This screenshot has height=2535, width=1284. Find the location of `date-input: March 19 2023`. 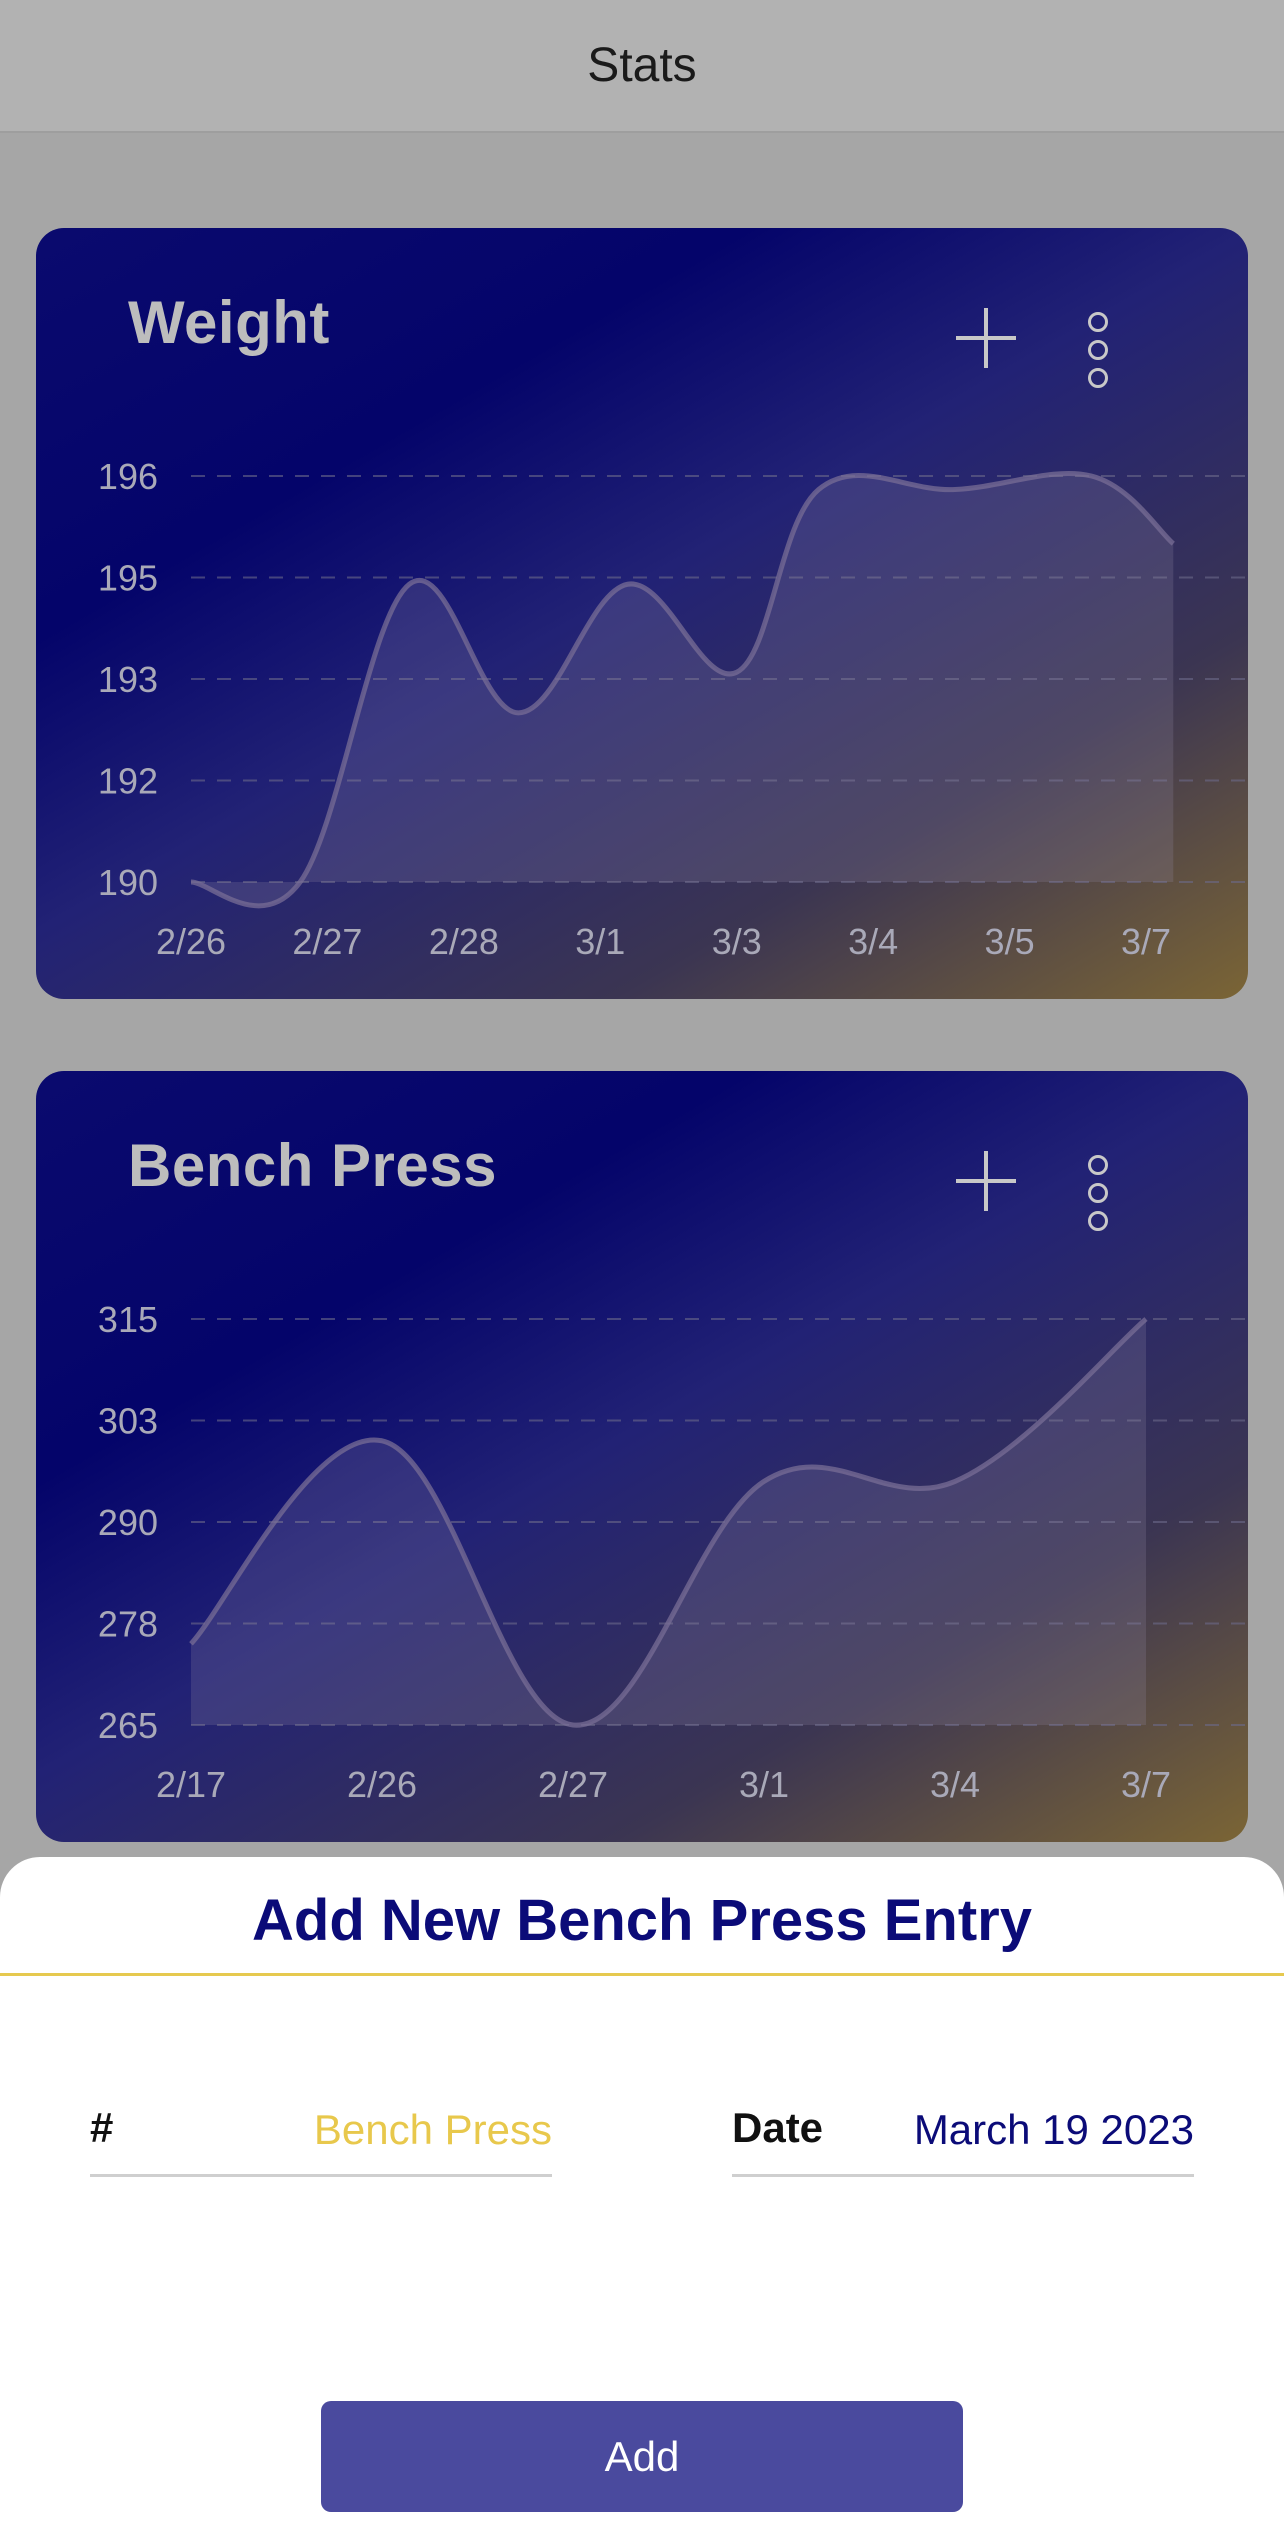

date-input: March 19 2023 is located at coordinates (1054, 2130).